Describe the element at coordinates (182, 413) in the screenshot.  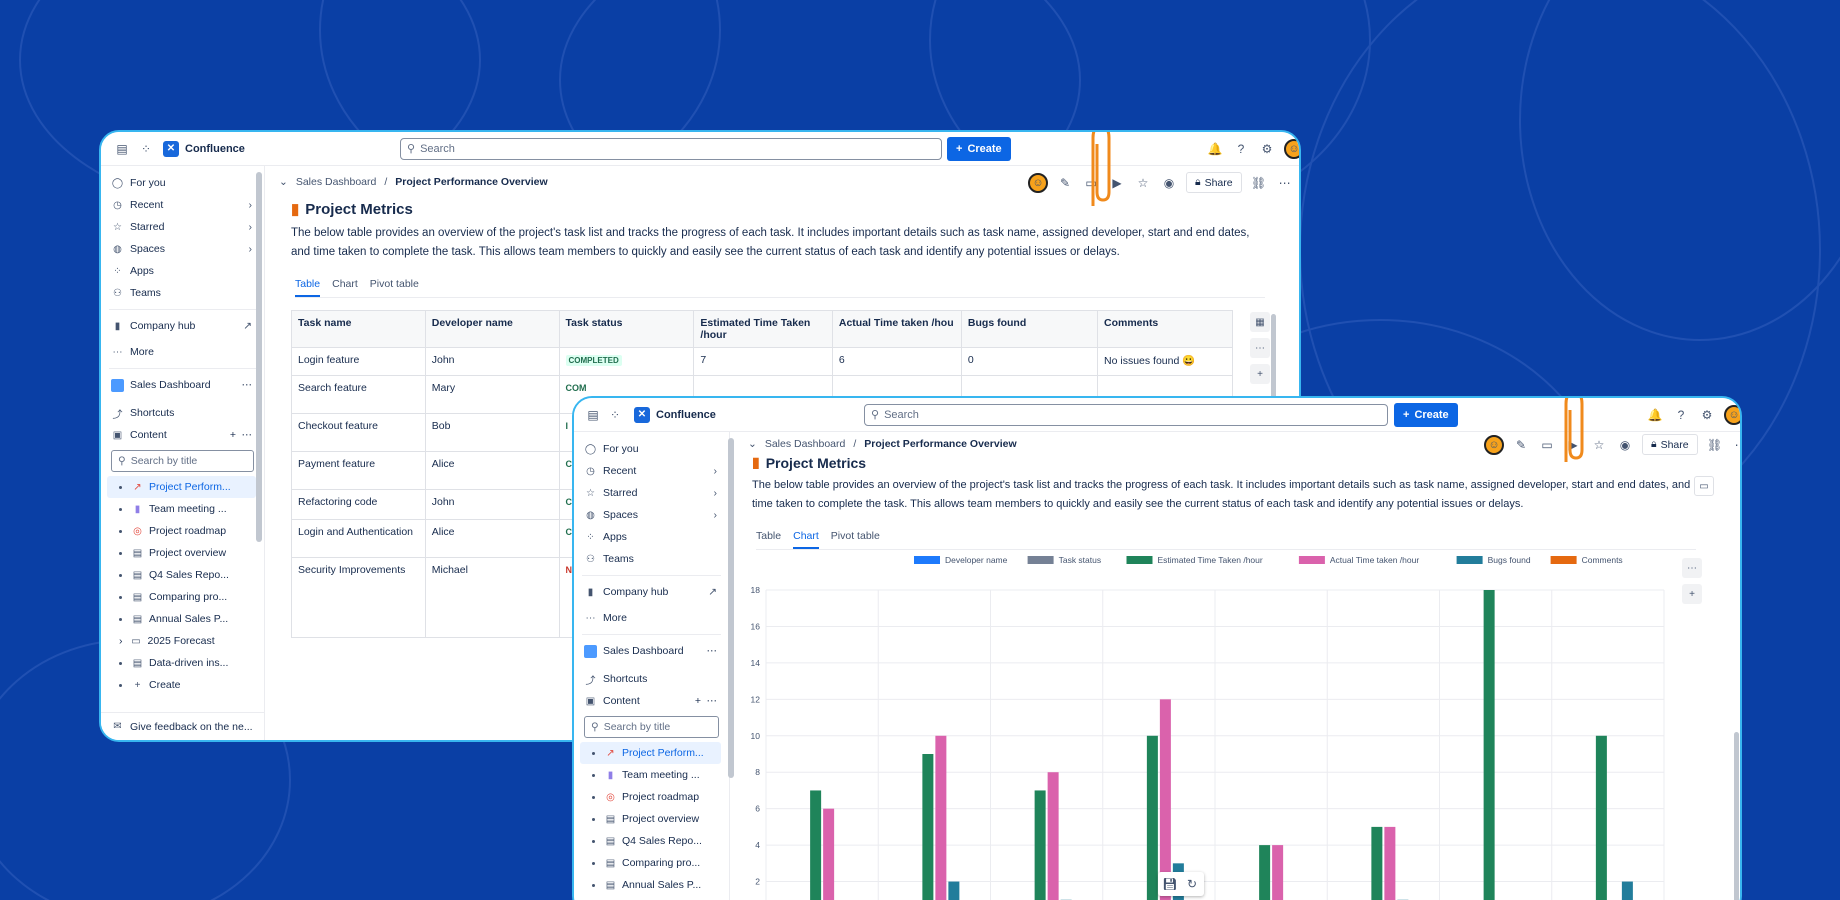
I see `sidebar-item-shortcuts: ⤴ Shortcuts` at that location.